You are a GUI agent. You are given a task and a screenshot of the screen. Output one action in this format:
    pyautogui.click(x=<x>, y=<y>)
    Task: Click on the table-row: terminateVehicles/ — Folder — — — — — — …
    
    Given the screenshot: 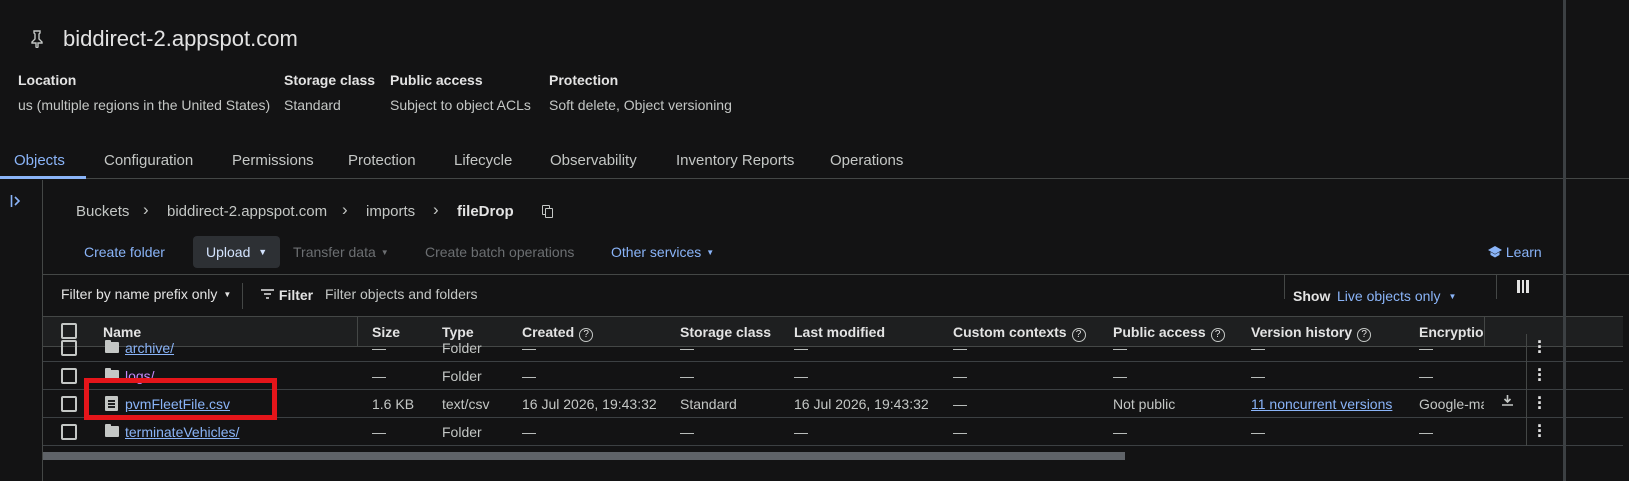 What is the action you would take?
    pyautogui.click(x=833, y=431)
    